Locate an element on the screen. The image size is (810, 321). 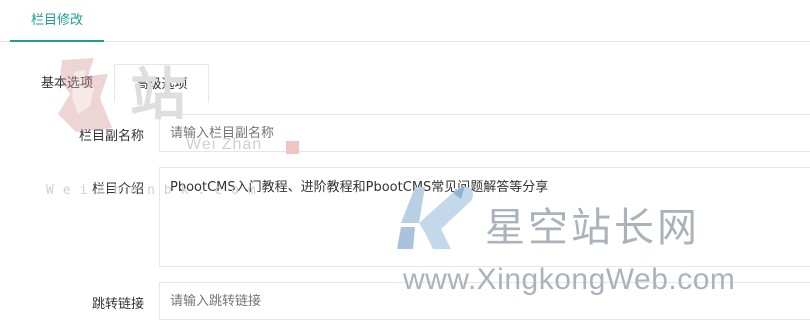
tab-advanced-options: 高级选项 is located at coordinates (161, 83).